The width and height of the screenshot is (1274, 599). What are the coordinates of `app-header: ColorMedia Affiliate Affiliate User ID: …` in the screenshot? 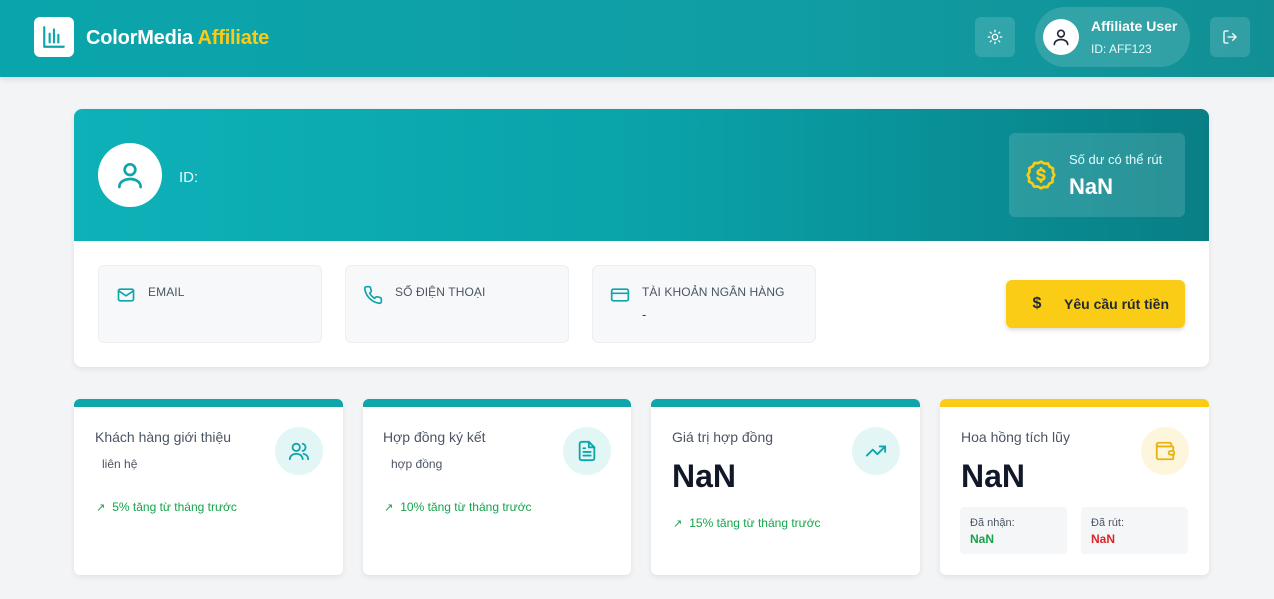 It's located at (637, 38).